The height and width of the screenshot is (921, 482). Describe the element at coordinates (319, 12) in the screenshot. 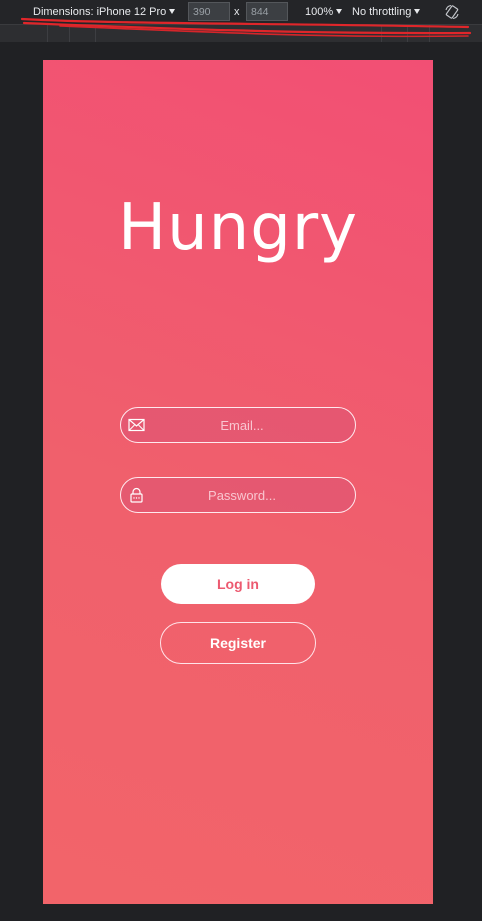

I see `zoom-label: 100%` at that location.